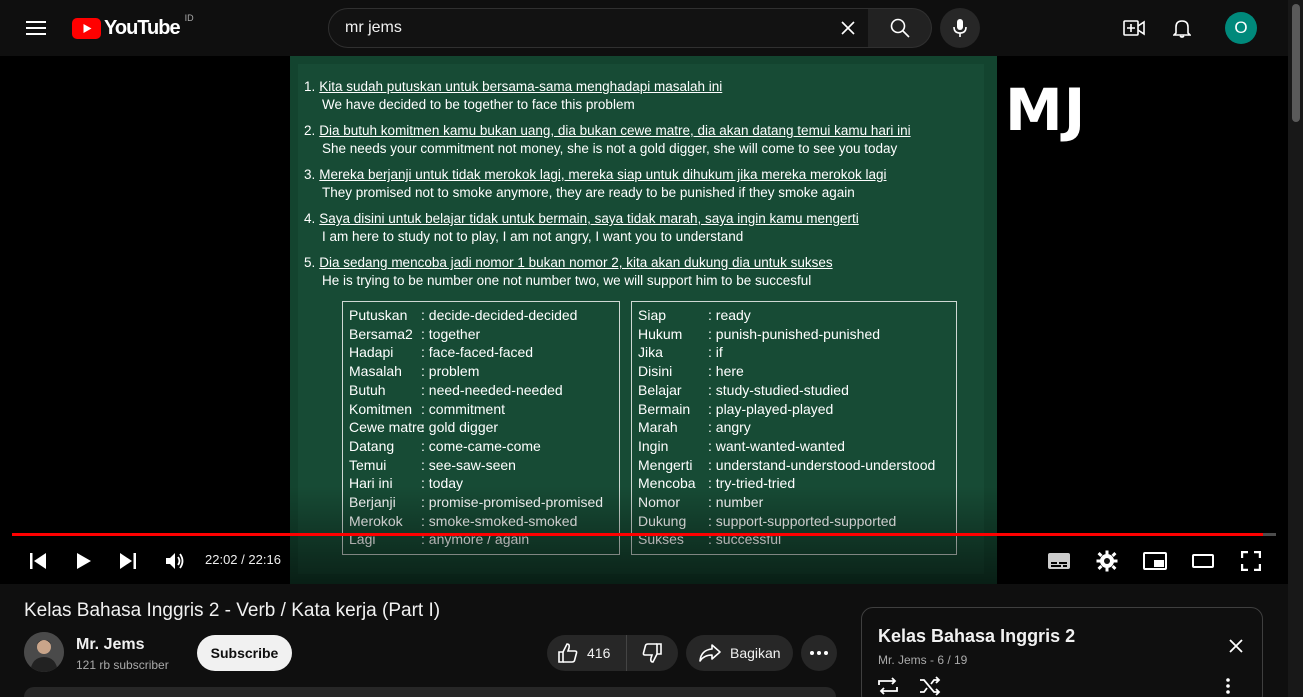 This screenshot has width=1303, height=697. I want to click on vocab-meaning: : want-wanted-wanted, so click(776, 445).